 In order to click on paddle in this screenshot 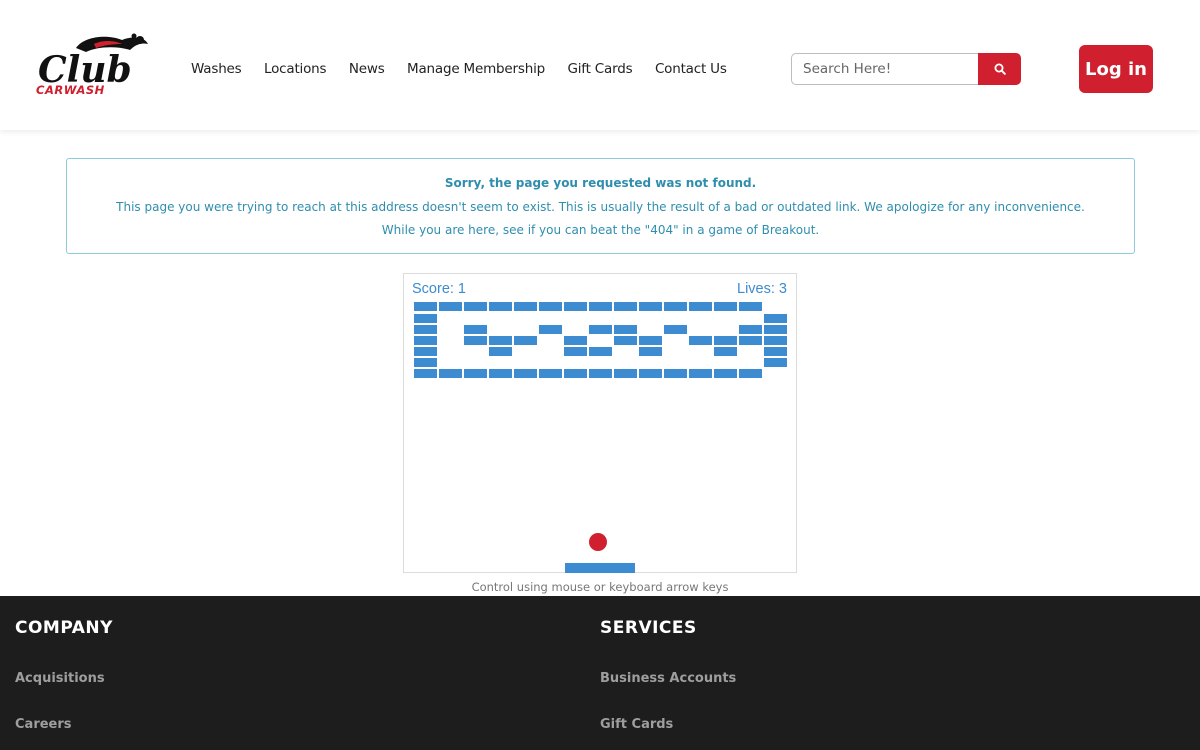, I will do `click(600, 568)`.